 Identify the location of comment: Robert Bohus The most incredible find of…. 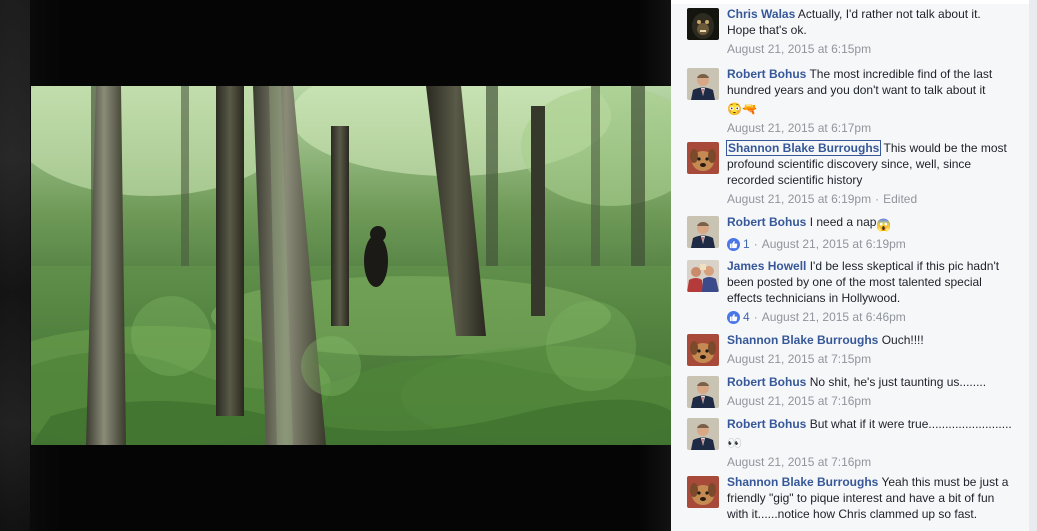
(849, 101).